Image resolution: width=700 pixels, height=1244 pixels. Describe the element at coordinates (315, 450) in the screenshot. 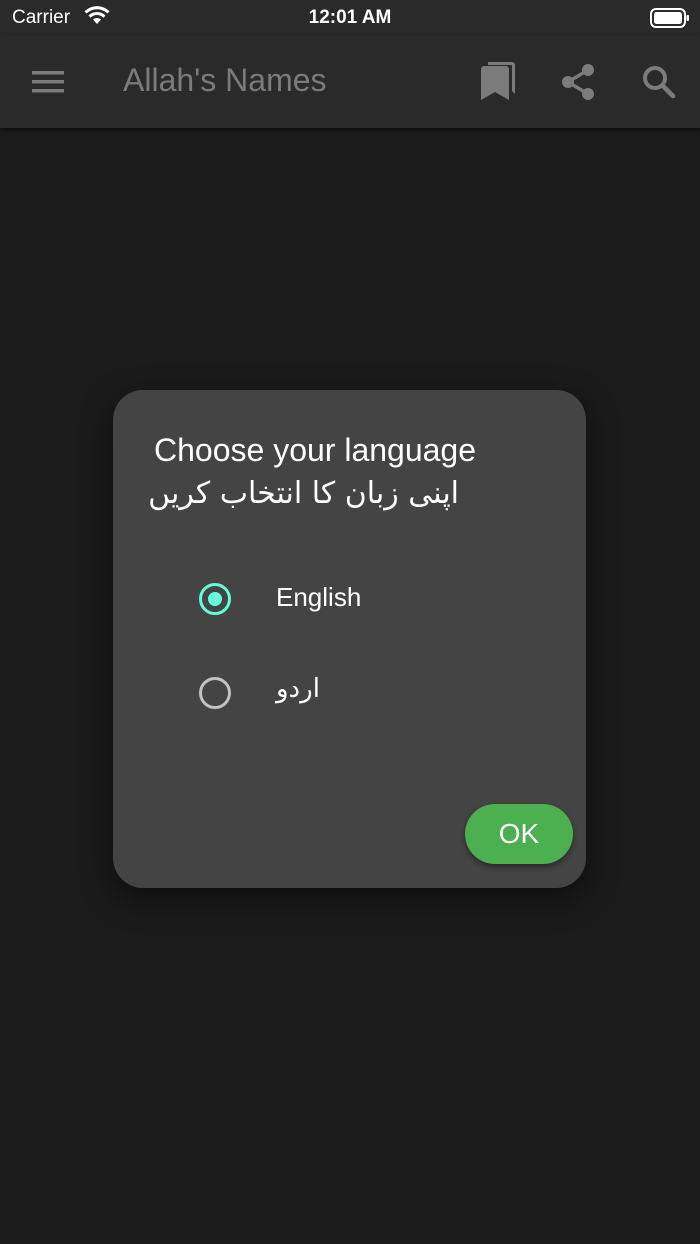

I see `dialog-title: Choose your language` at that location.